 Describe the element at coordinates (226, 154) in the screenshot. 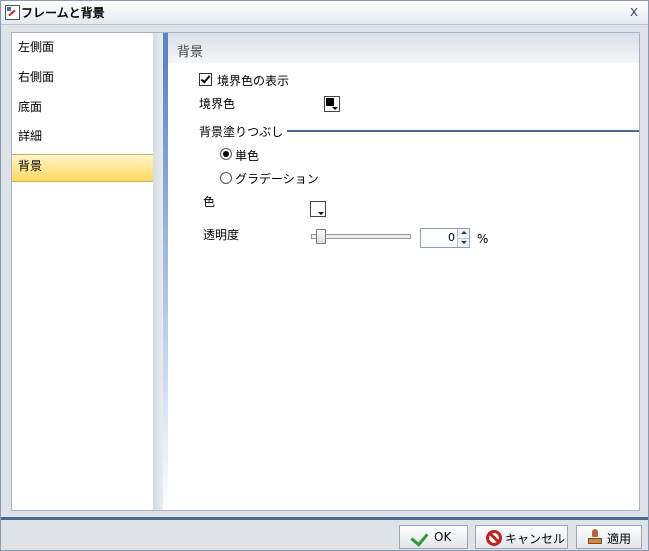

I see `solid-color-radio` at that location.